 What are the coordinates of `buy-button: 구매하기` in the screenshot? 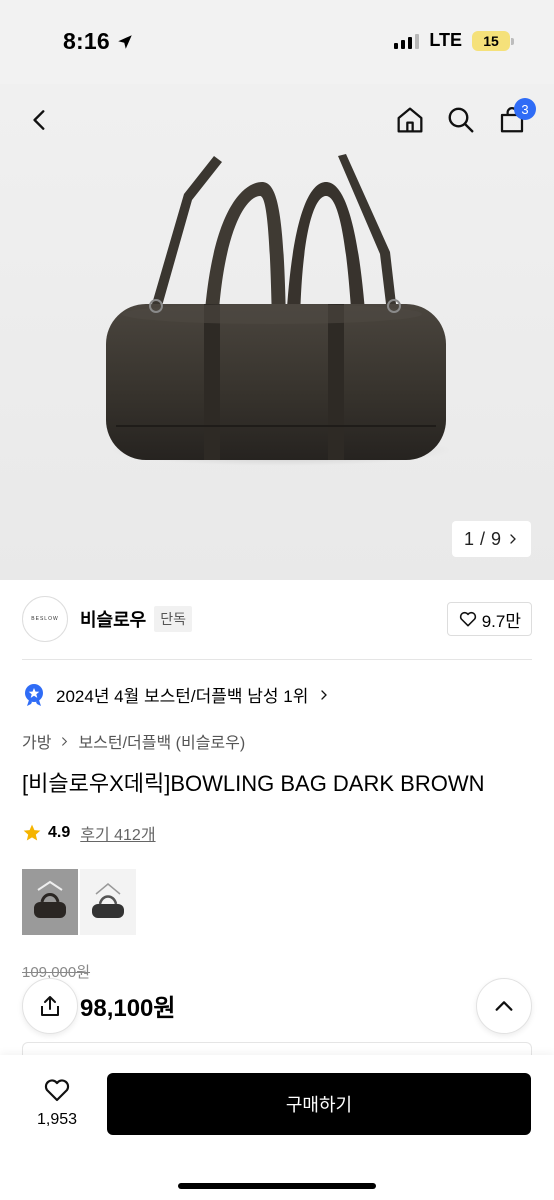 It's located at (319, 1104).